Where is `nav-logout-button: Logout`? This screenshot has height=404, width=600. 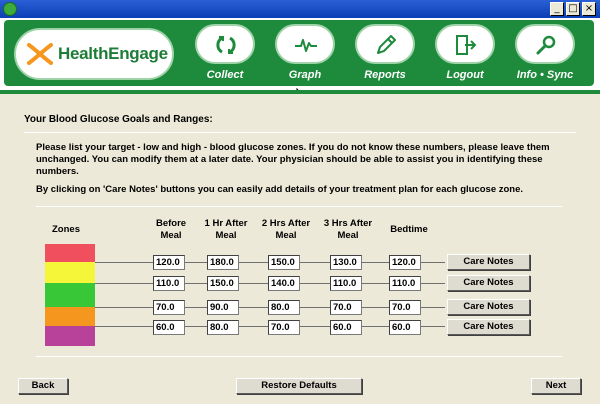
nav-logout-button: Logout is located at coordinates (465, 56).